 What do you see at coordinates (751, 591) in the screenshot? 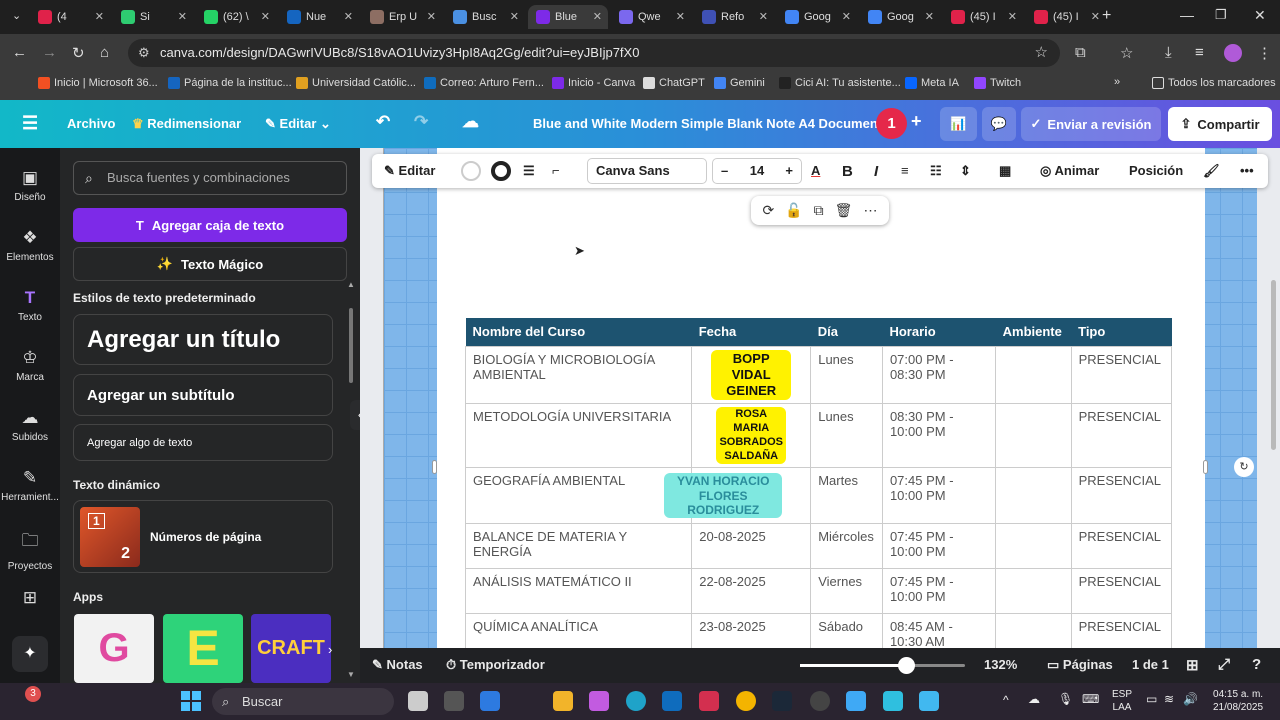
I see `table-cell-fecha: 22-08-2025` at bounding box center [751, 591].